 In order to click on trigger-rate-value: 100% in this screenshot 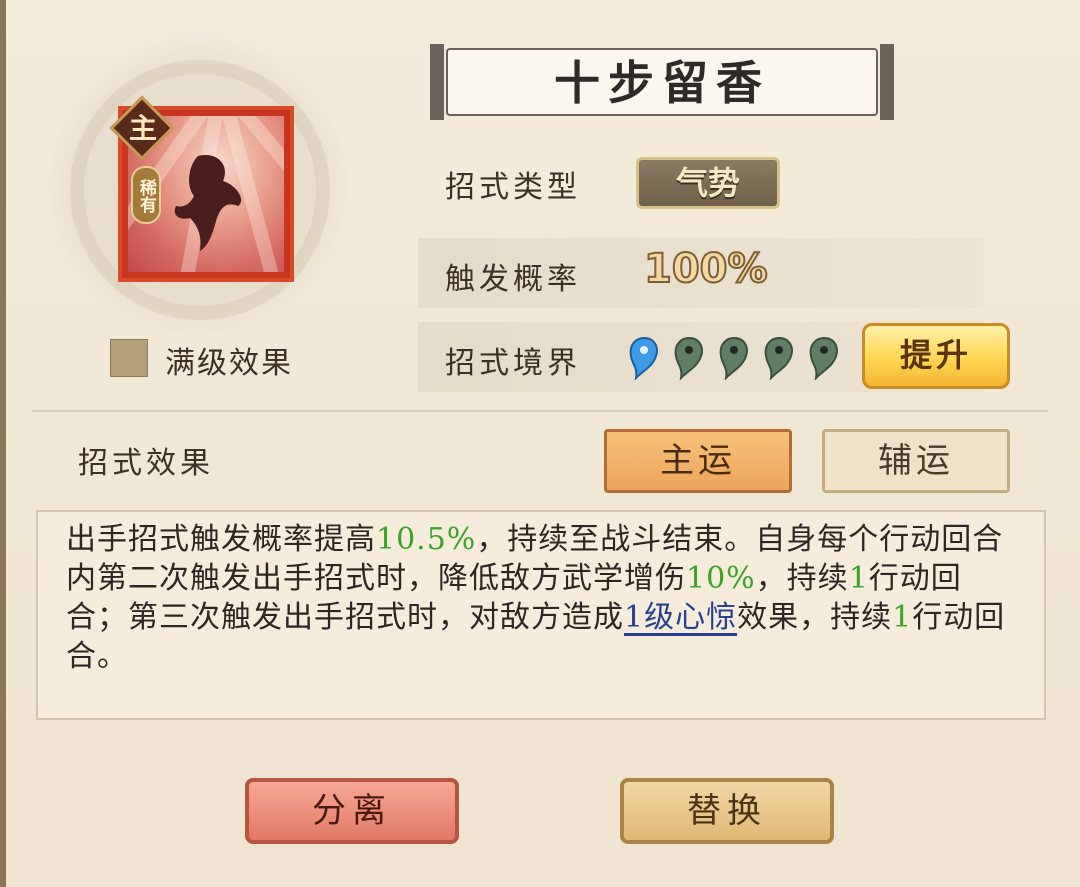, I will do `click(706, 269)`.